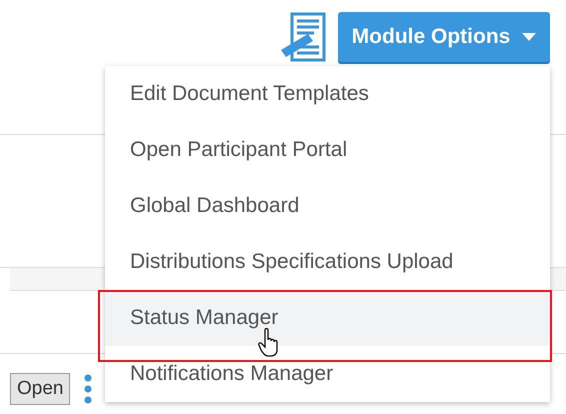 This screenshot has width=566, height=414. I want to click on open-button: Open, so click(40, 389).